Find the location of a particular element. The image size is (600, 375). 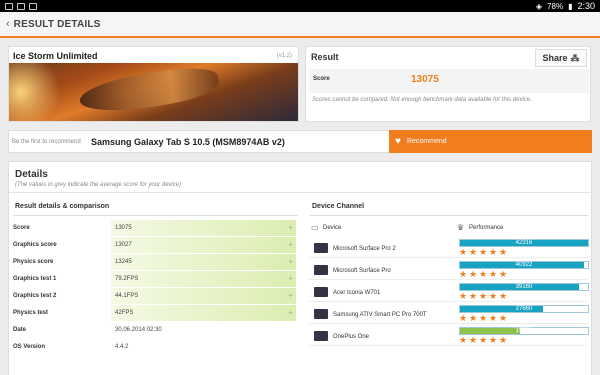

row-value: 13027 is located at coordinates (123, 245).